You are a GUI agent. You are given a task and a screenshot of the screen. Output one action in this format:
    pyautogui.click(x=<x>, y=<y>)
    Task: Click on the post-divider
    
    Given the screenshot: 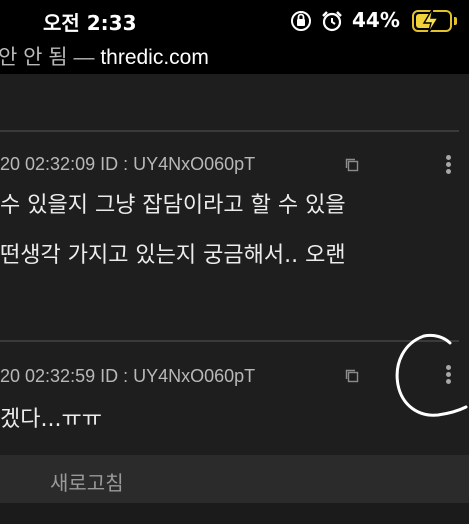 What is the action you would take?
    pyautogui.click(x=229, y=131)
    